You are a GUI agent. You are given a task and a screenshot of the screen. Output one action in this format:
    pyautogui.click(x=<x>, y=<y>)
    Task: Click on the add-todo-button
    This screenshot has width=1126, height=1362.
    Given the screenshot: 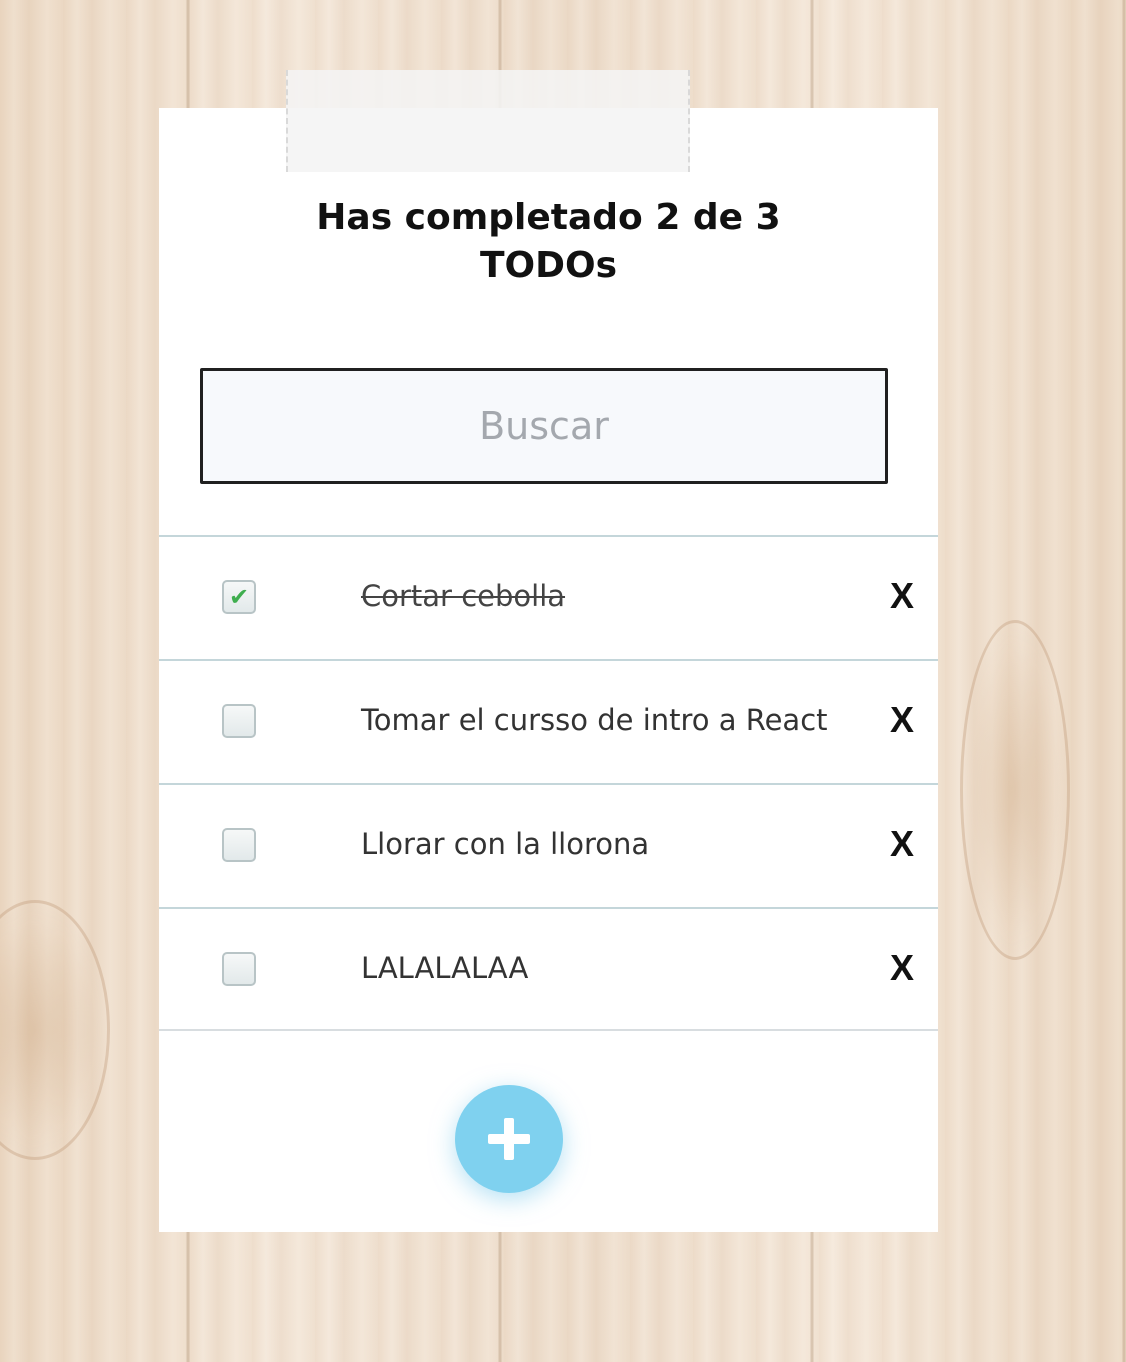 What is the action you would take?
    pyautogui.click(x=509, y=1139)
    